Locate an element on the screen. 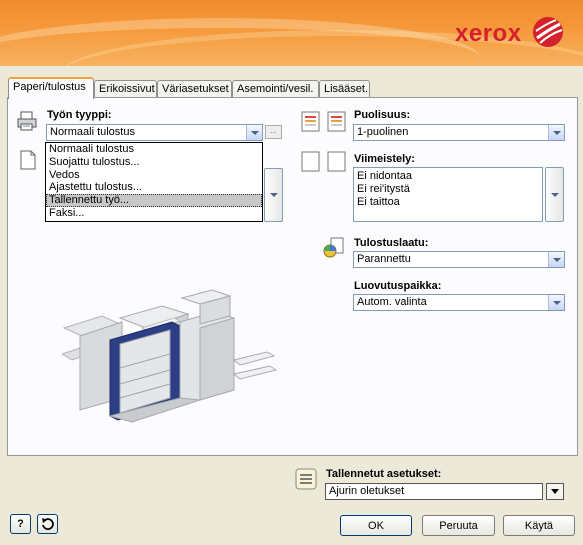  job-type-option: Normaali tulostus is located at coordinates (154, 149).